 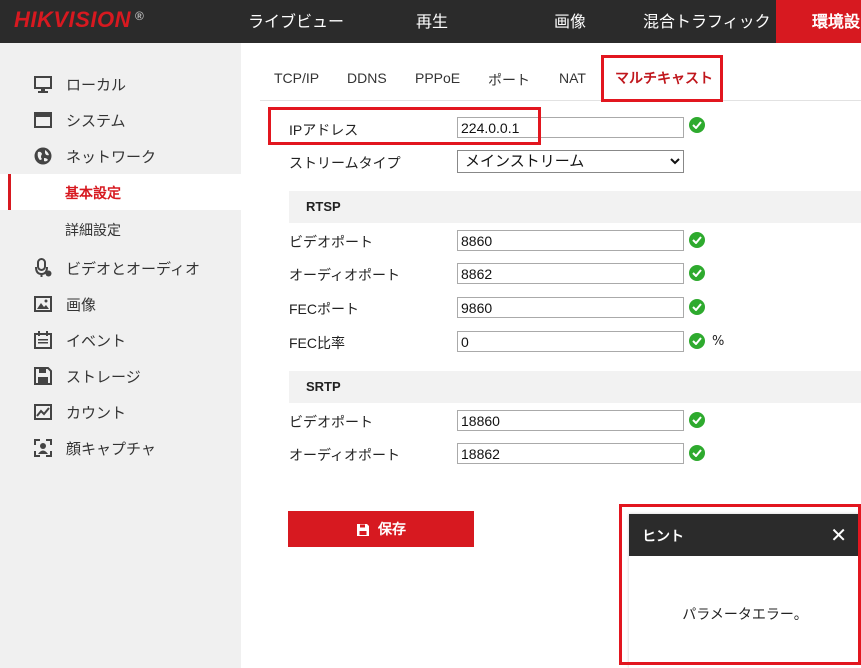 What do you see at coordinates (323, 386) in the screenshot?
I see `srtp-section-title: SRTP` at bounding box center [323, 386].